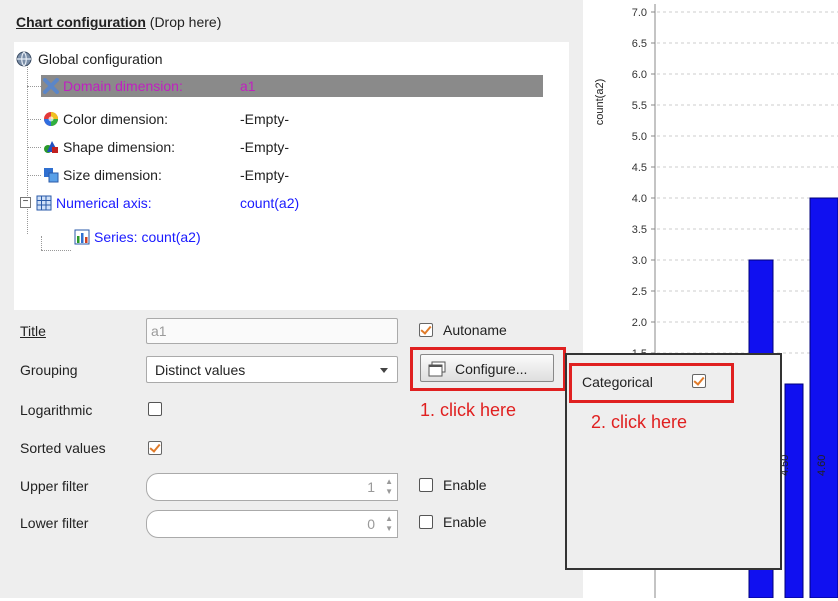 The image size is (838, 601). I want to click on collapse-toggle-icon: −, so click(25, 202).